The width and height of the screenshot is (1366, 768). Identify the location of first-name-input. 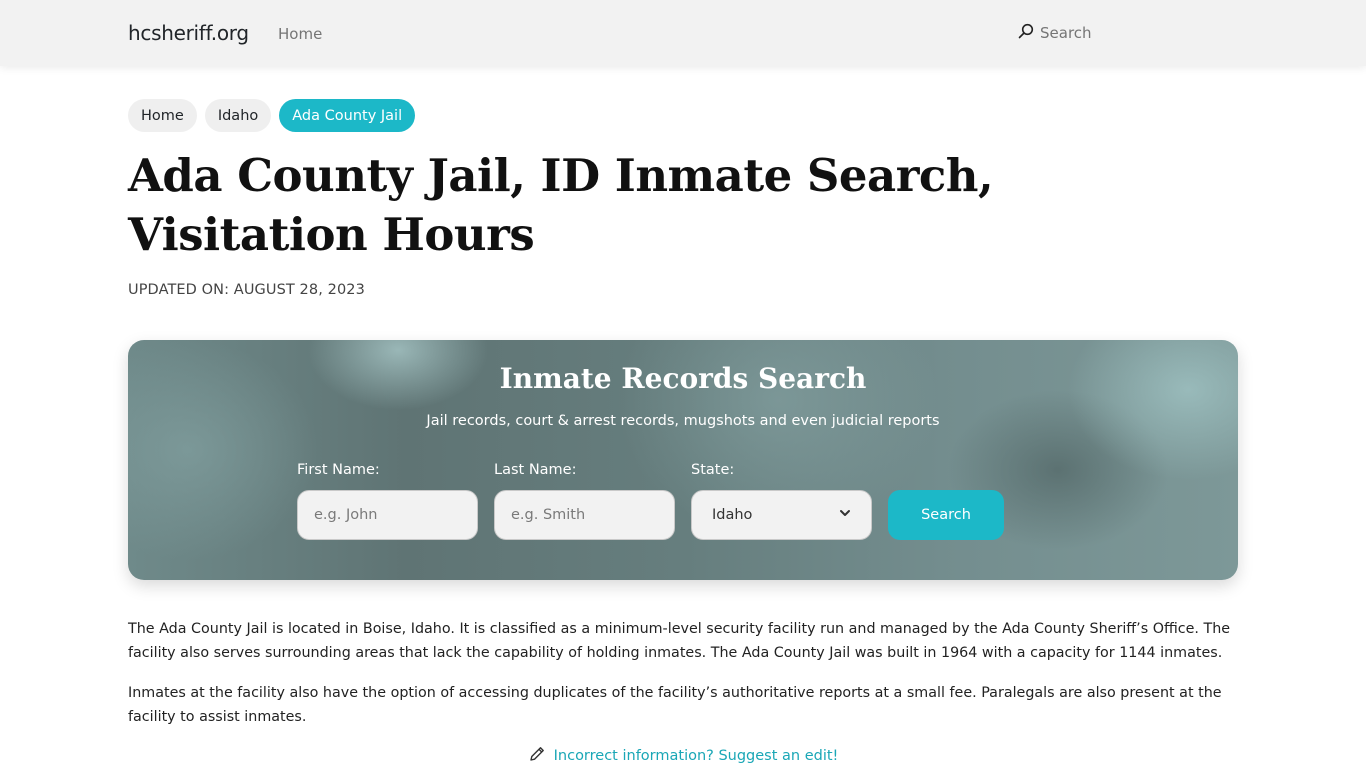
(387, 515).